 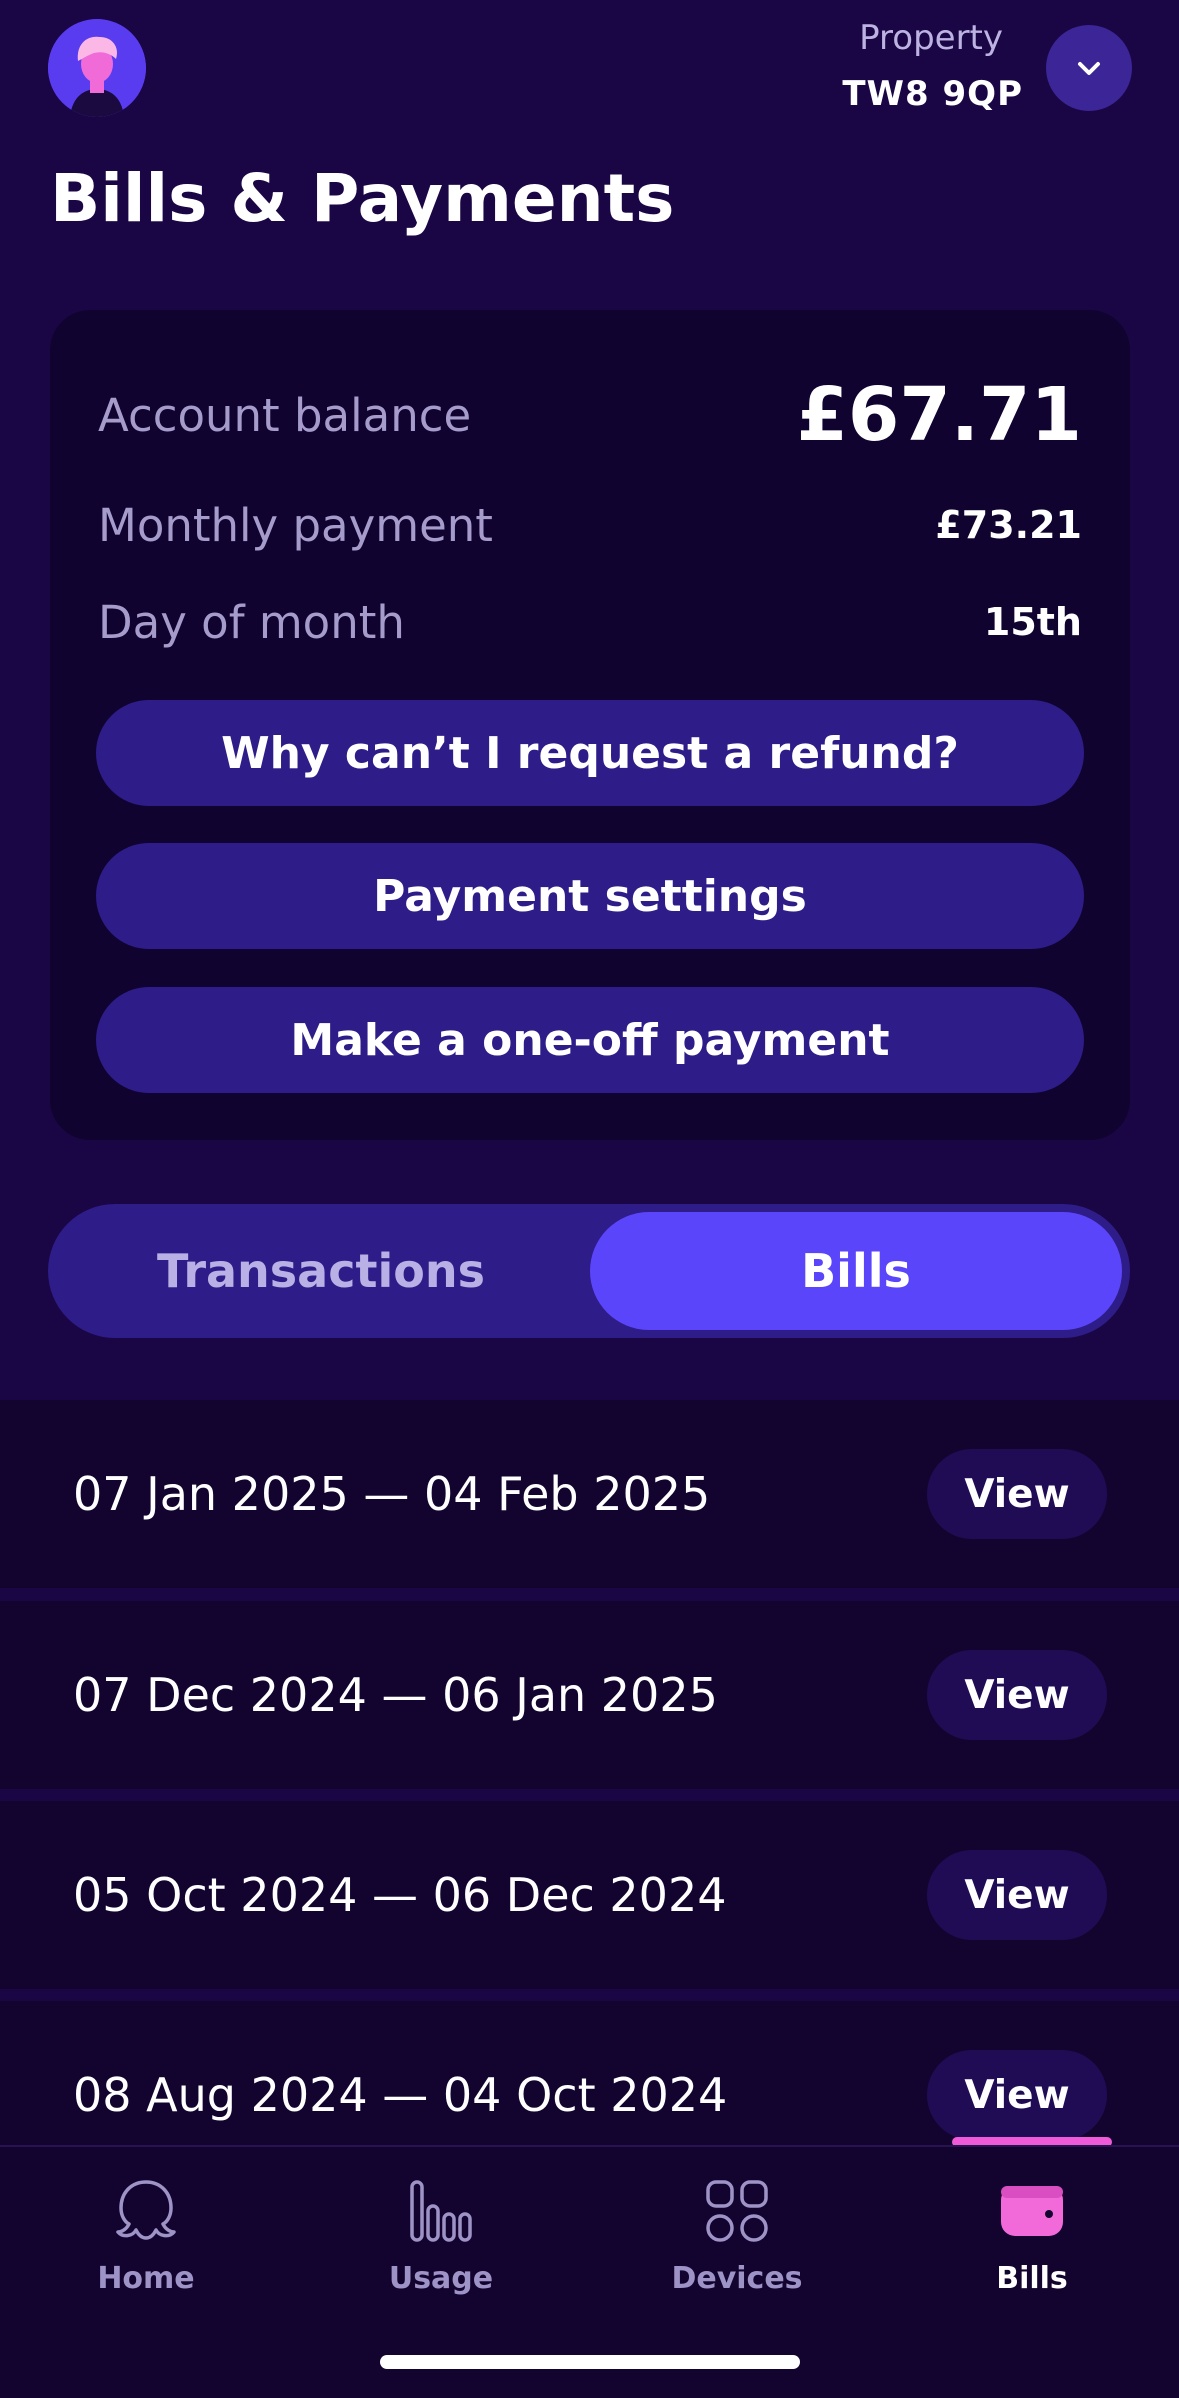 What do you see at coordinates (590, 525) in the screenshot?
I see `monthly-payment-row: Monthly payment £73.21` at bounding box center [590, 525].